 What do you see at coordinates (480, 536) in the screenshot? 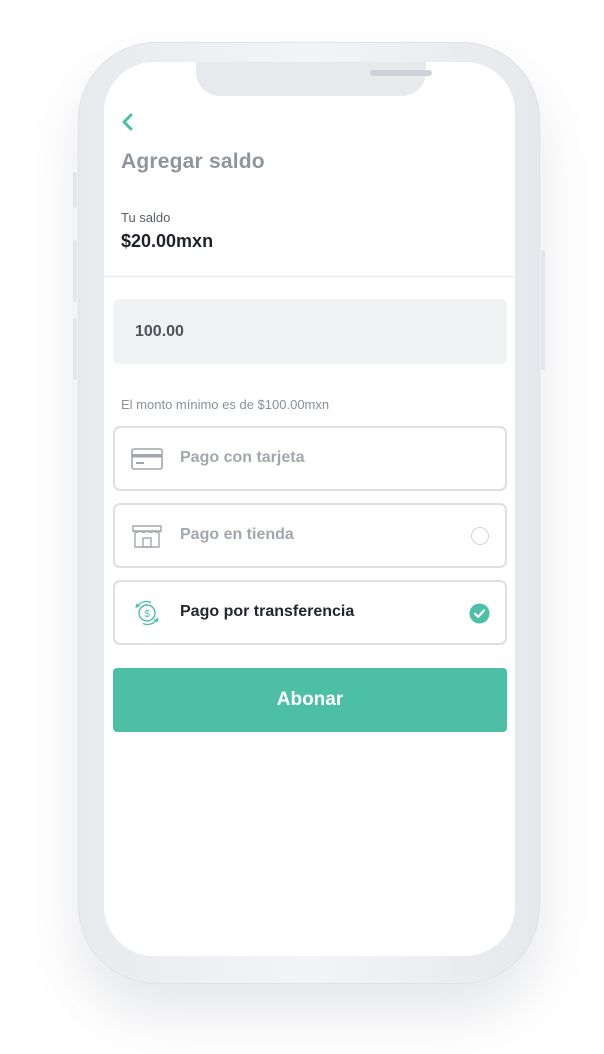
I see `radio-unselected-icon` at bounding box center [480, 536].